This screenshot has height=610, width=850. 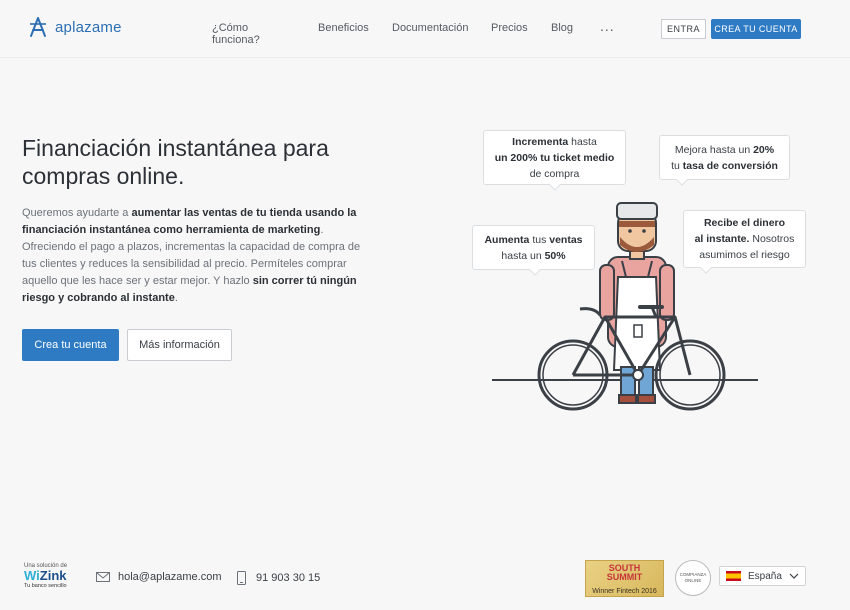 I want to click on phone-icon, so click(x=241, y=578).